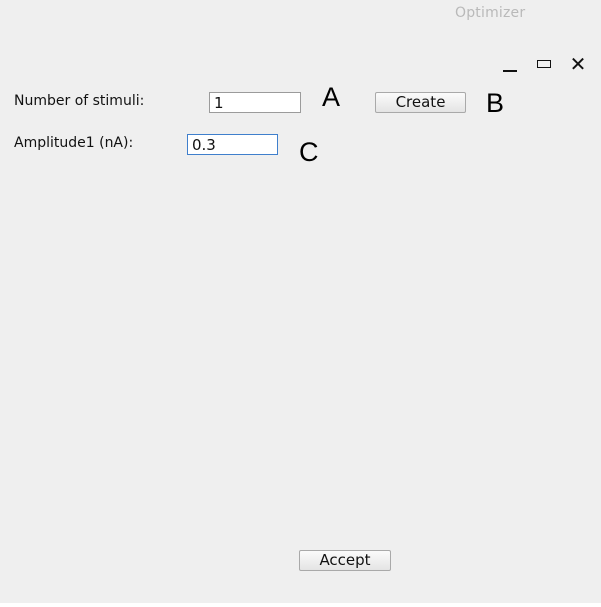  What do you see at coordinates (544, 64) in the screenshot?
I see `maximize-icon` at bounding box center [544, 64].